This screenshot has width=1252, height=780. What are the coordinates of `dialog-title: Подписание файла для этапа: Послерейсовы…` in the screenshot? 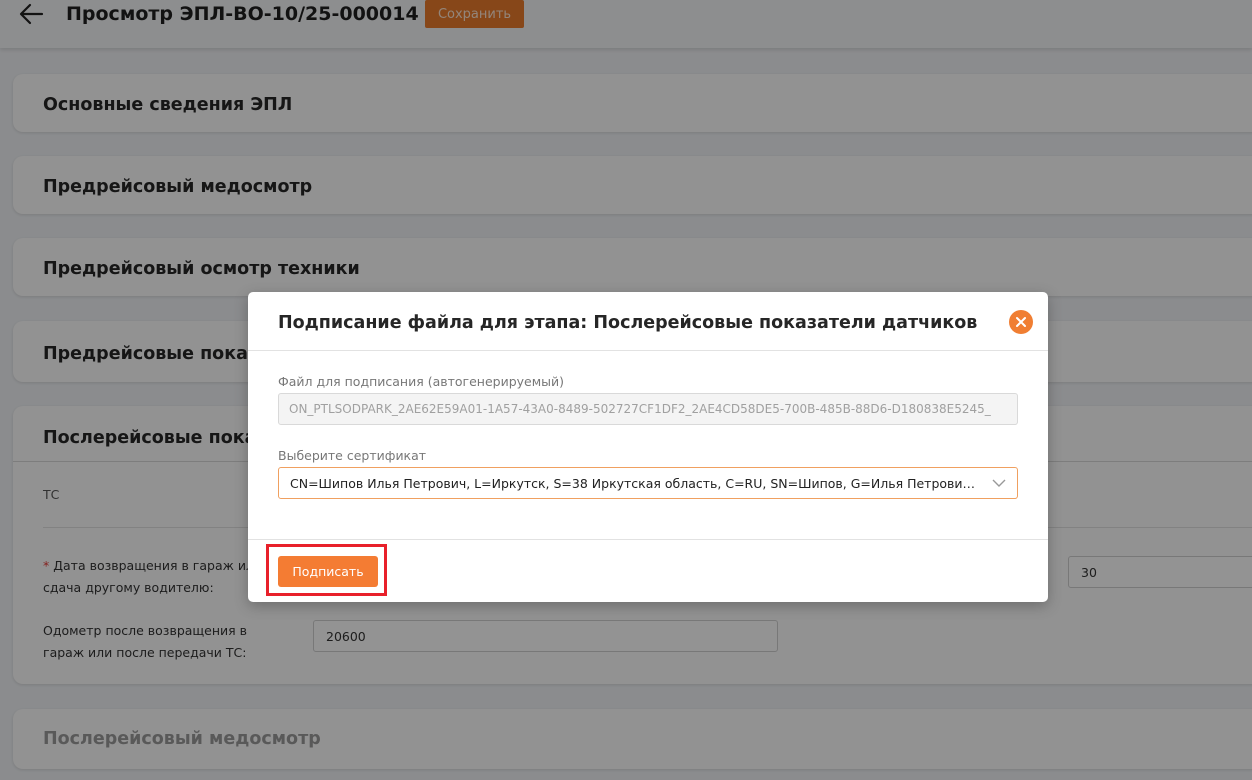 It's located at (628, 323).